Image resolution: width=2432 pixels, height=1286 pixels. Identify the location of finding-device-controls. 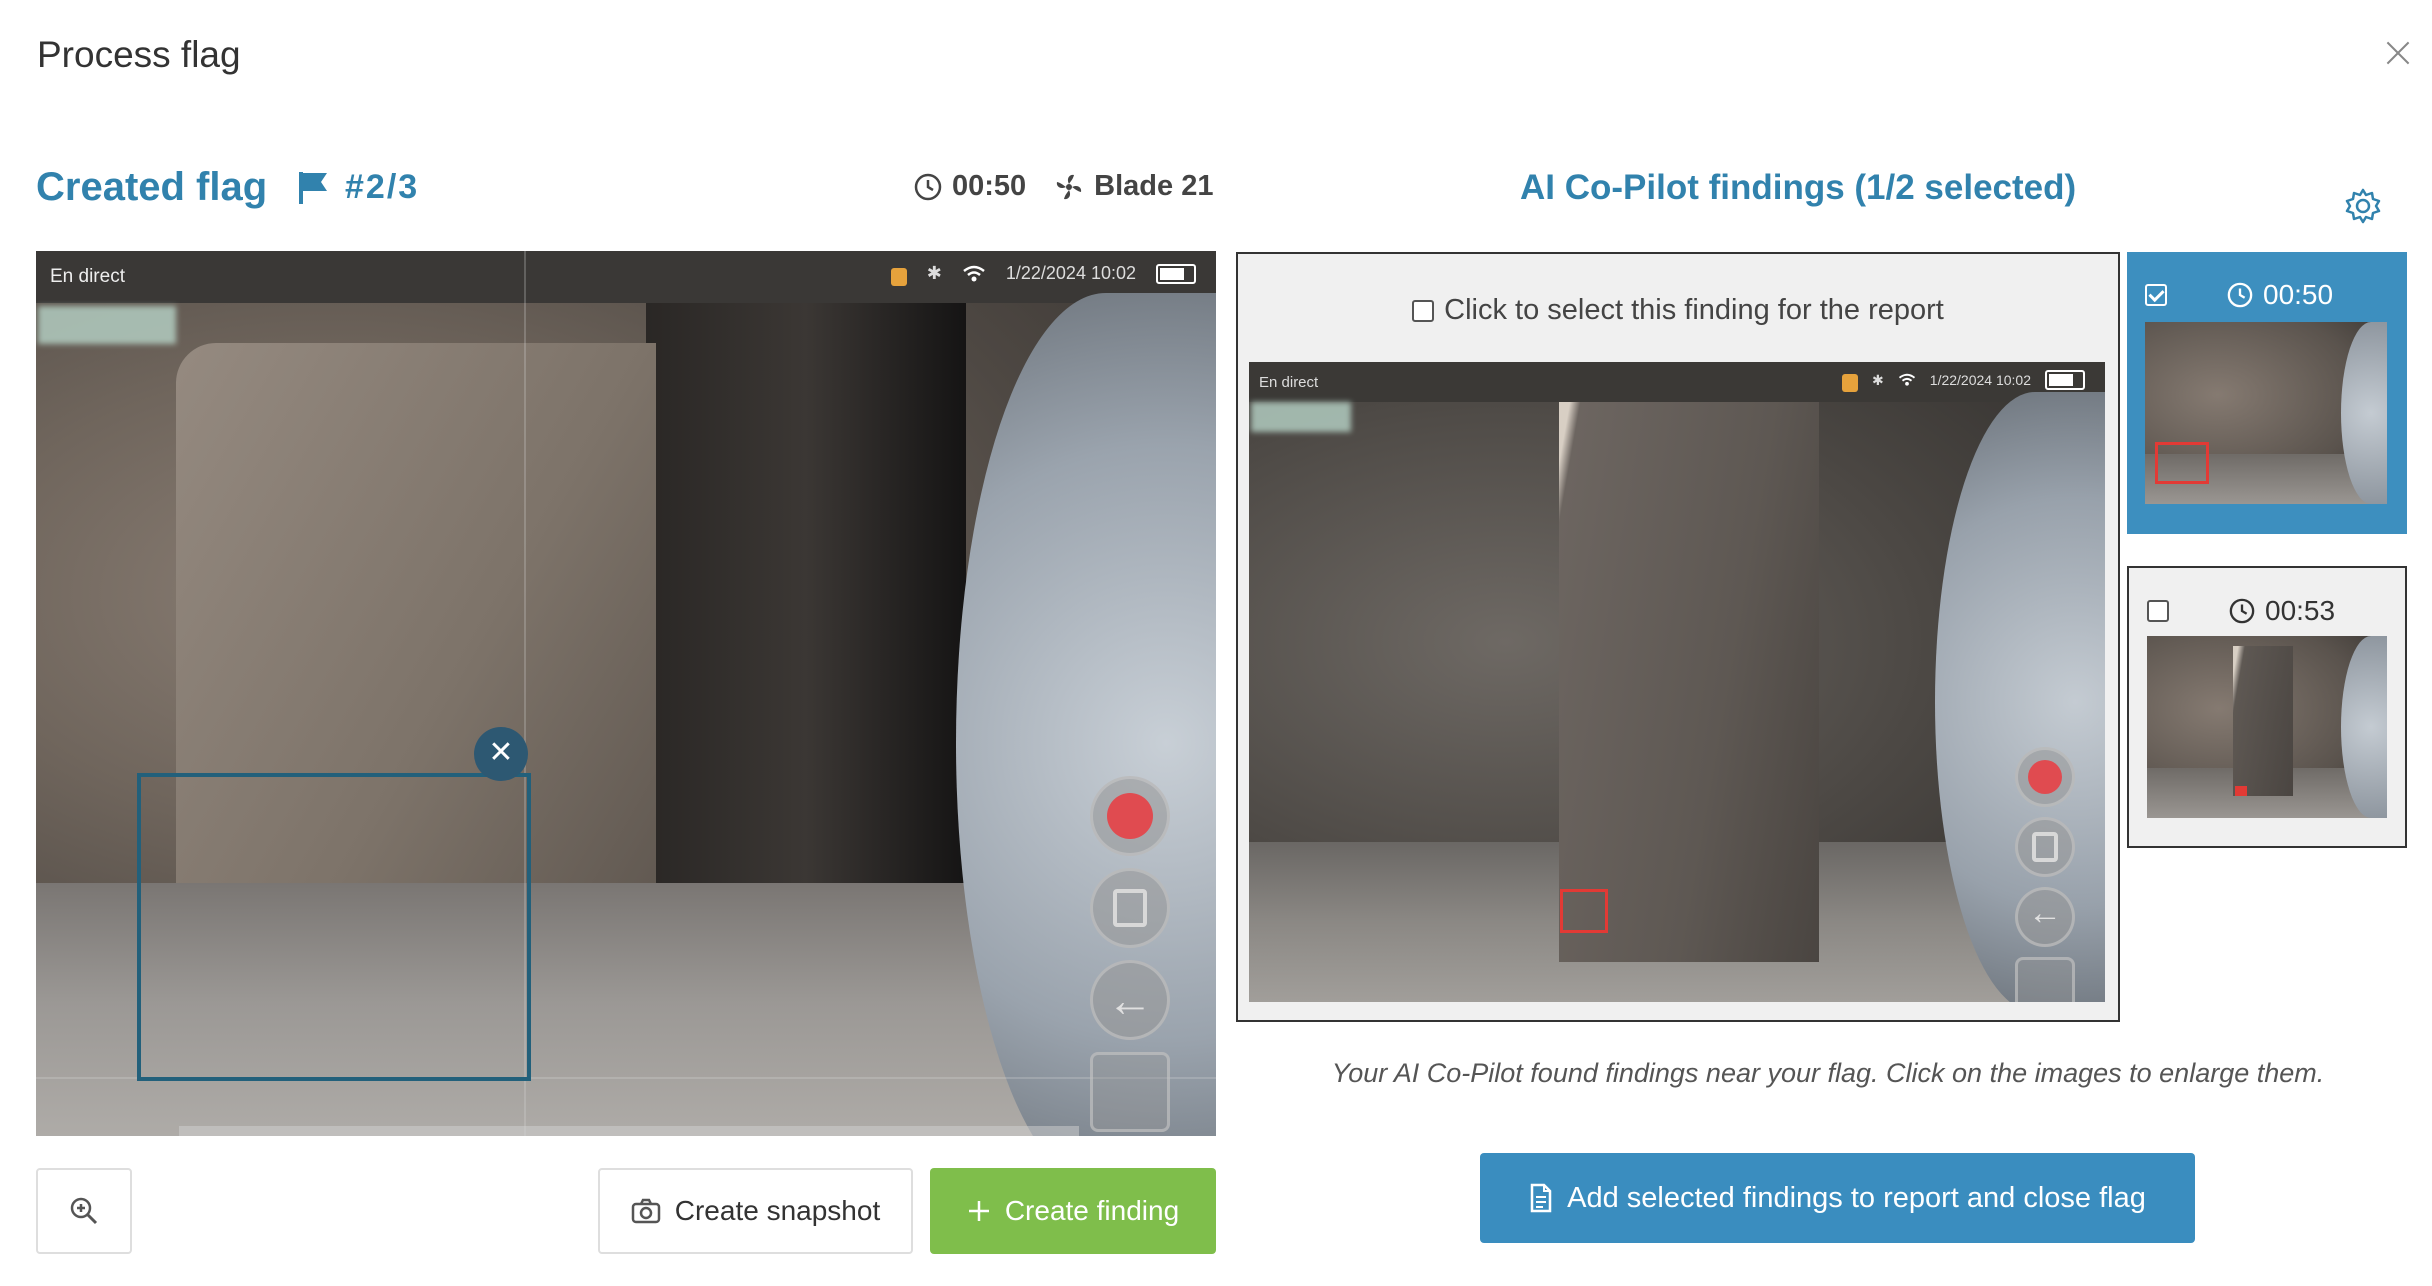
(2045, 874).